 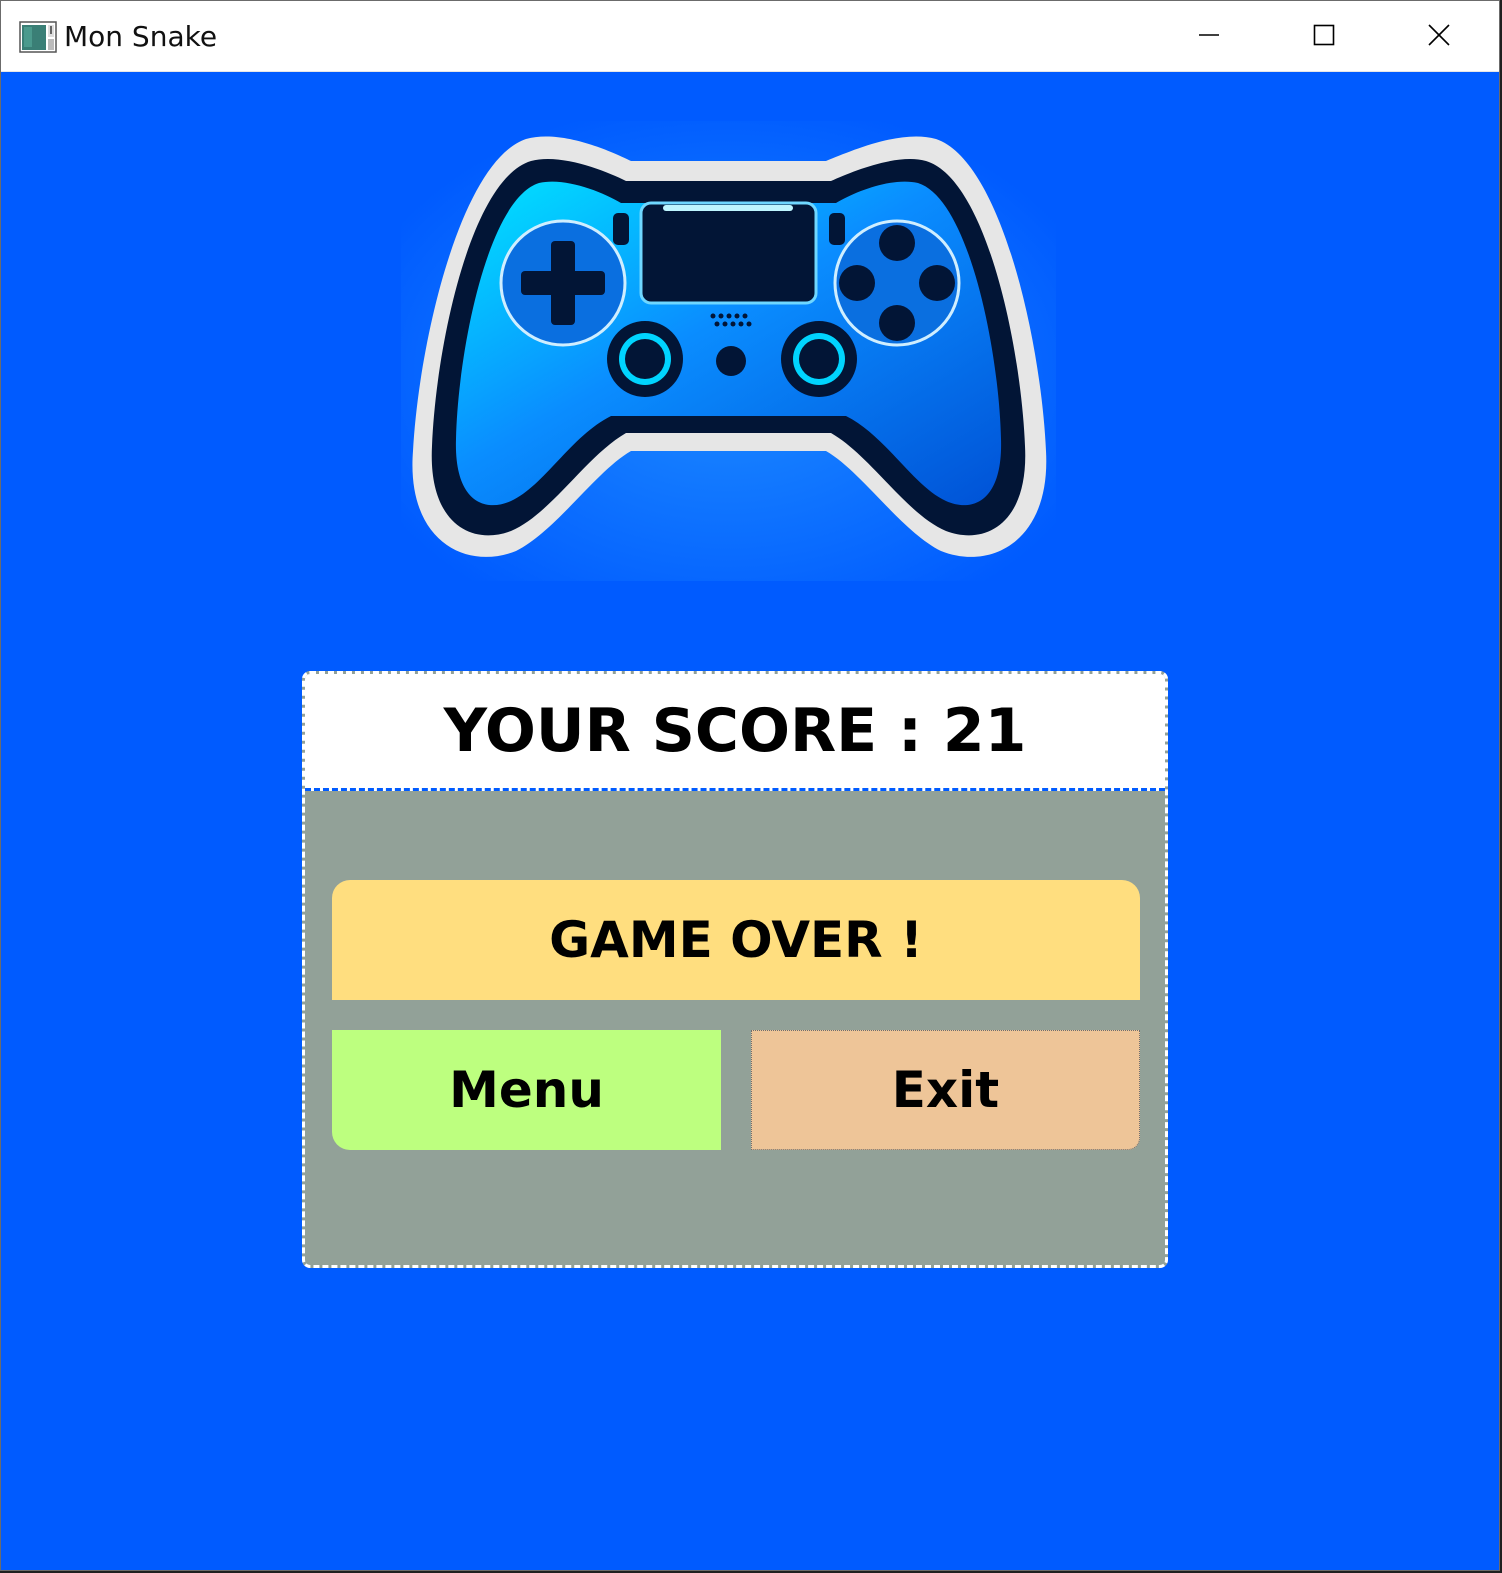 What do you see at coordinates (38, 37) in the screenshot?
I see `app-window-icon` at bounding box center [38, 37].